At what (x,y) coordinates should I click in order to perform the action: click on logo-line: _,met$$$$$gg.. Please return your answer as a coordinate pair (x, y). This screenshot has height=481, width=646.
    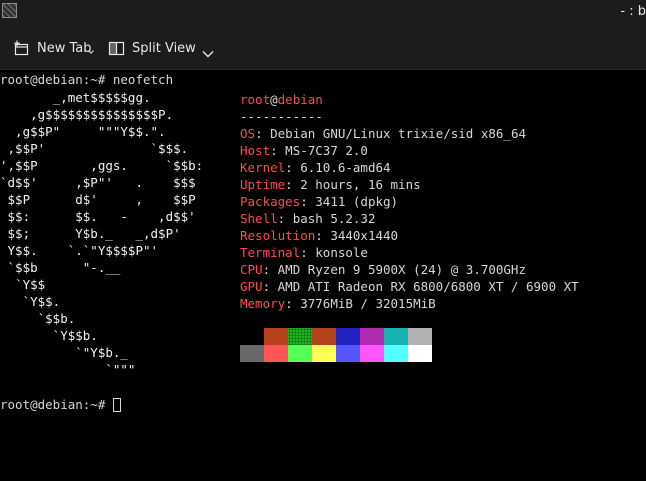
    Looking at the image, I should click on (75, 97).